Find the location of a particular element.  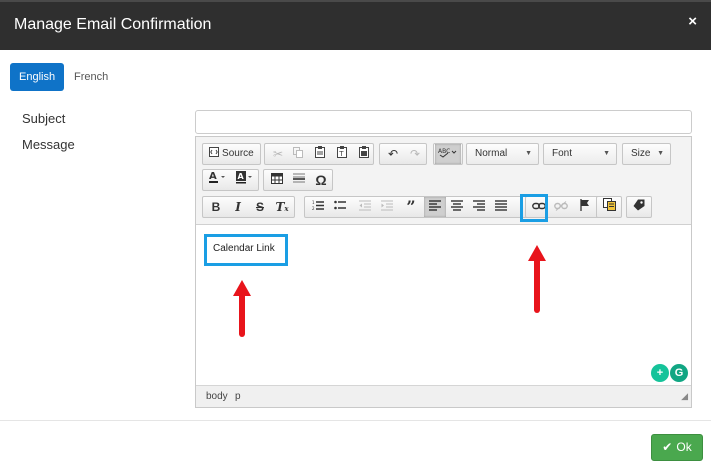

svg-text: T is located at coordinates (341, 154).